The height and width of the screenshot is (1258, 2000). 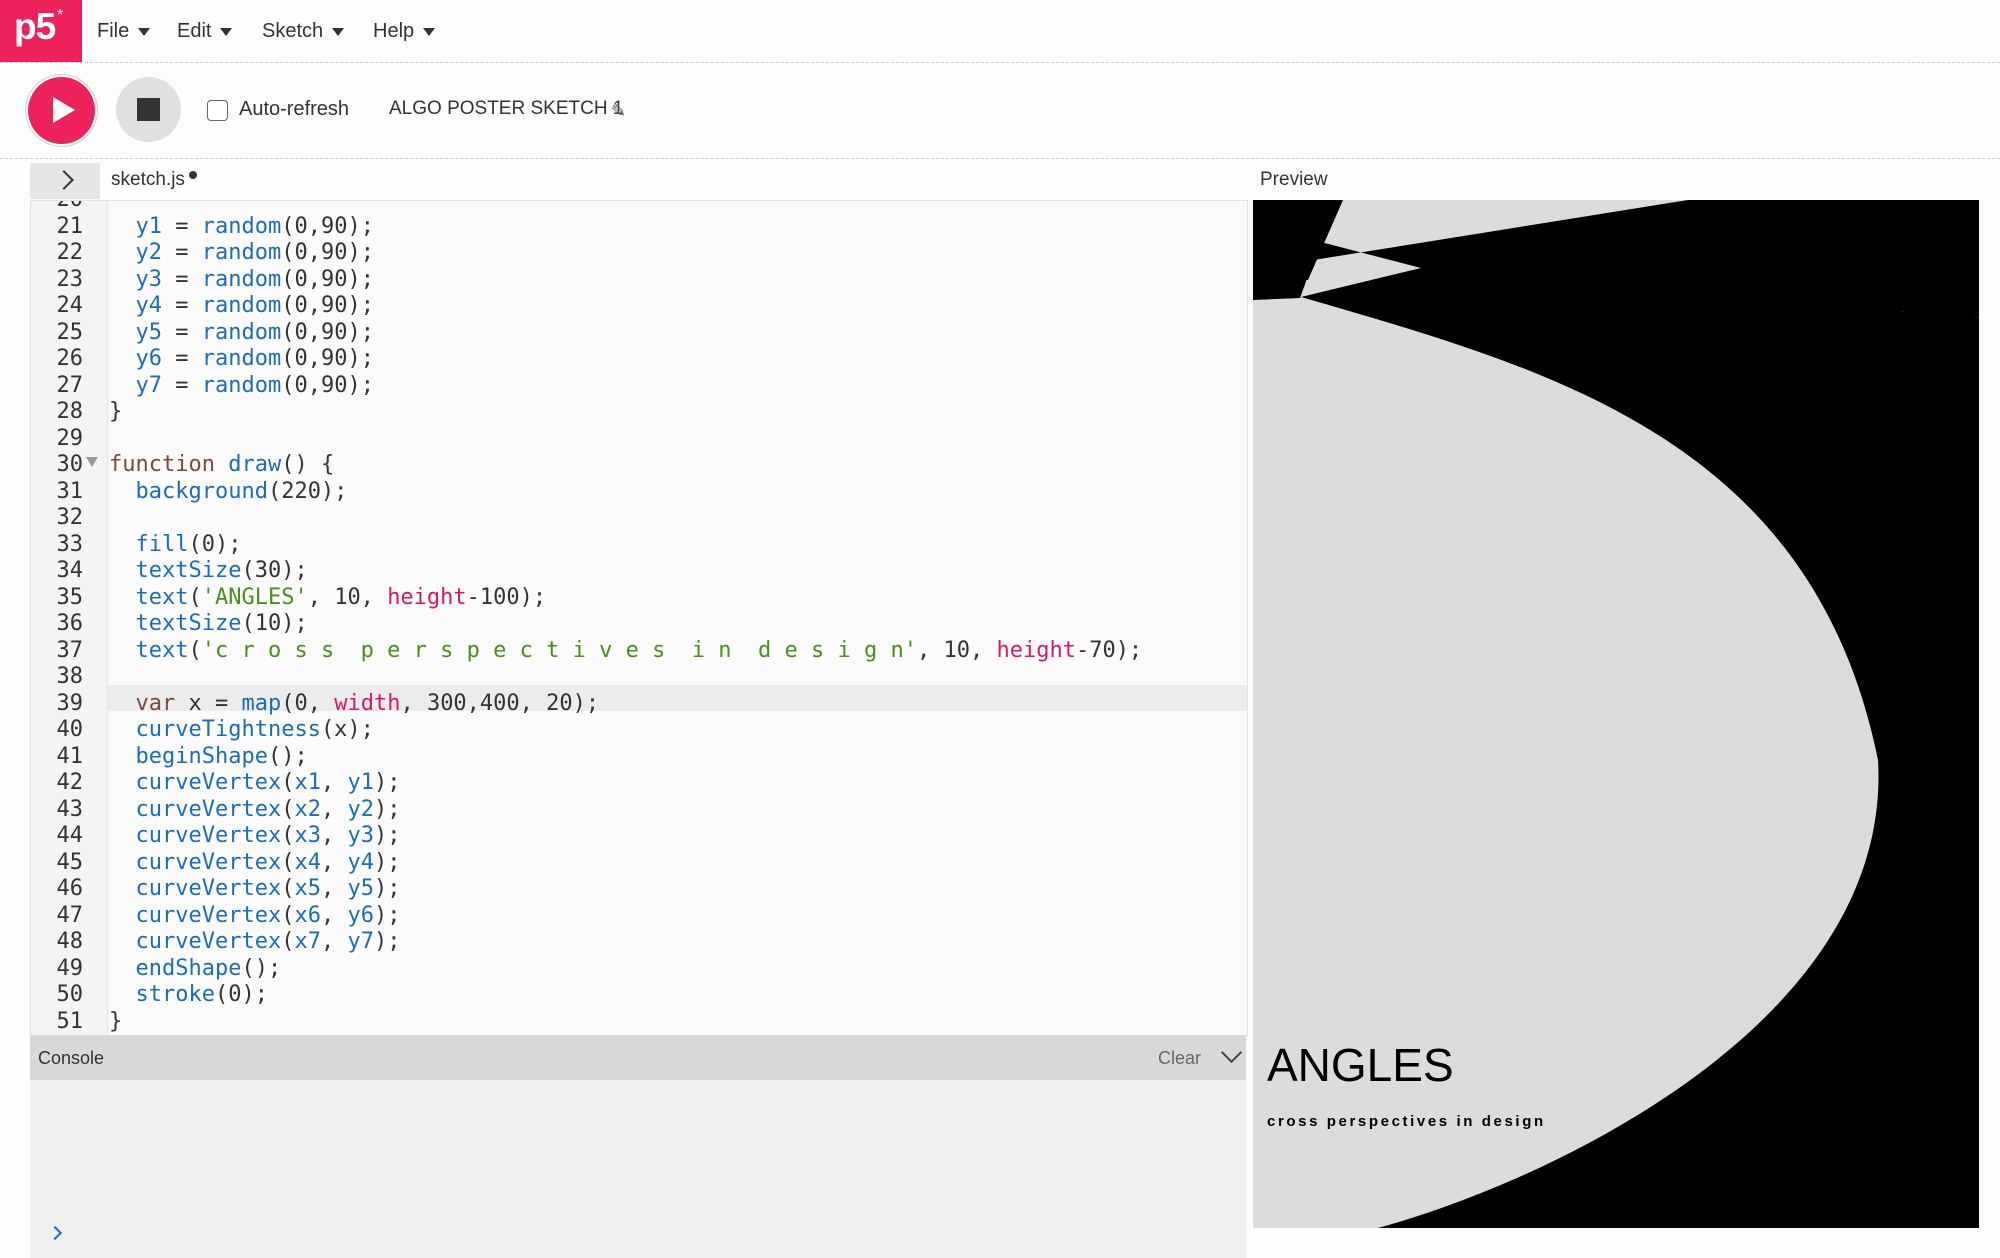 I want to click on code-line: curveVertex(x5, y5);, so click(x=255, y=888).